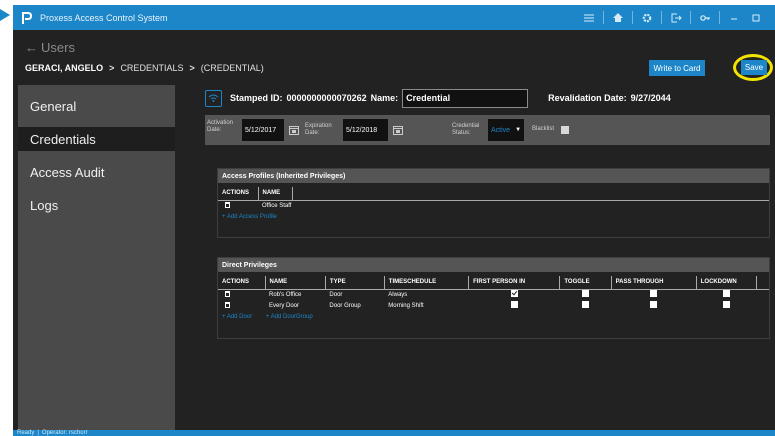 The image size is (775, 436). I want to click on sidebar-item-label: Credentials, so click(63, 139).